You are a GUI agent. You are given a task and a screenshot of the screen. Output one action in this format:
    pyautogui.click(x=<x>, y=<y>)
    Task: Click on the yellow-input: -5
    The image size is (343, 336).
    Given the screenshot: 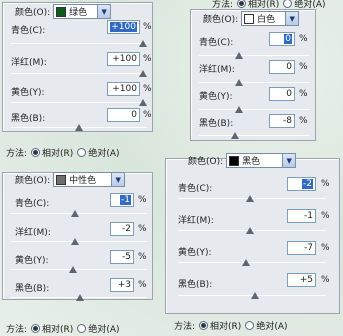 What is the action you would take?
    pyautogui.click(x=122, y=257)
    